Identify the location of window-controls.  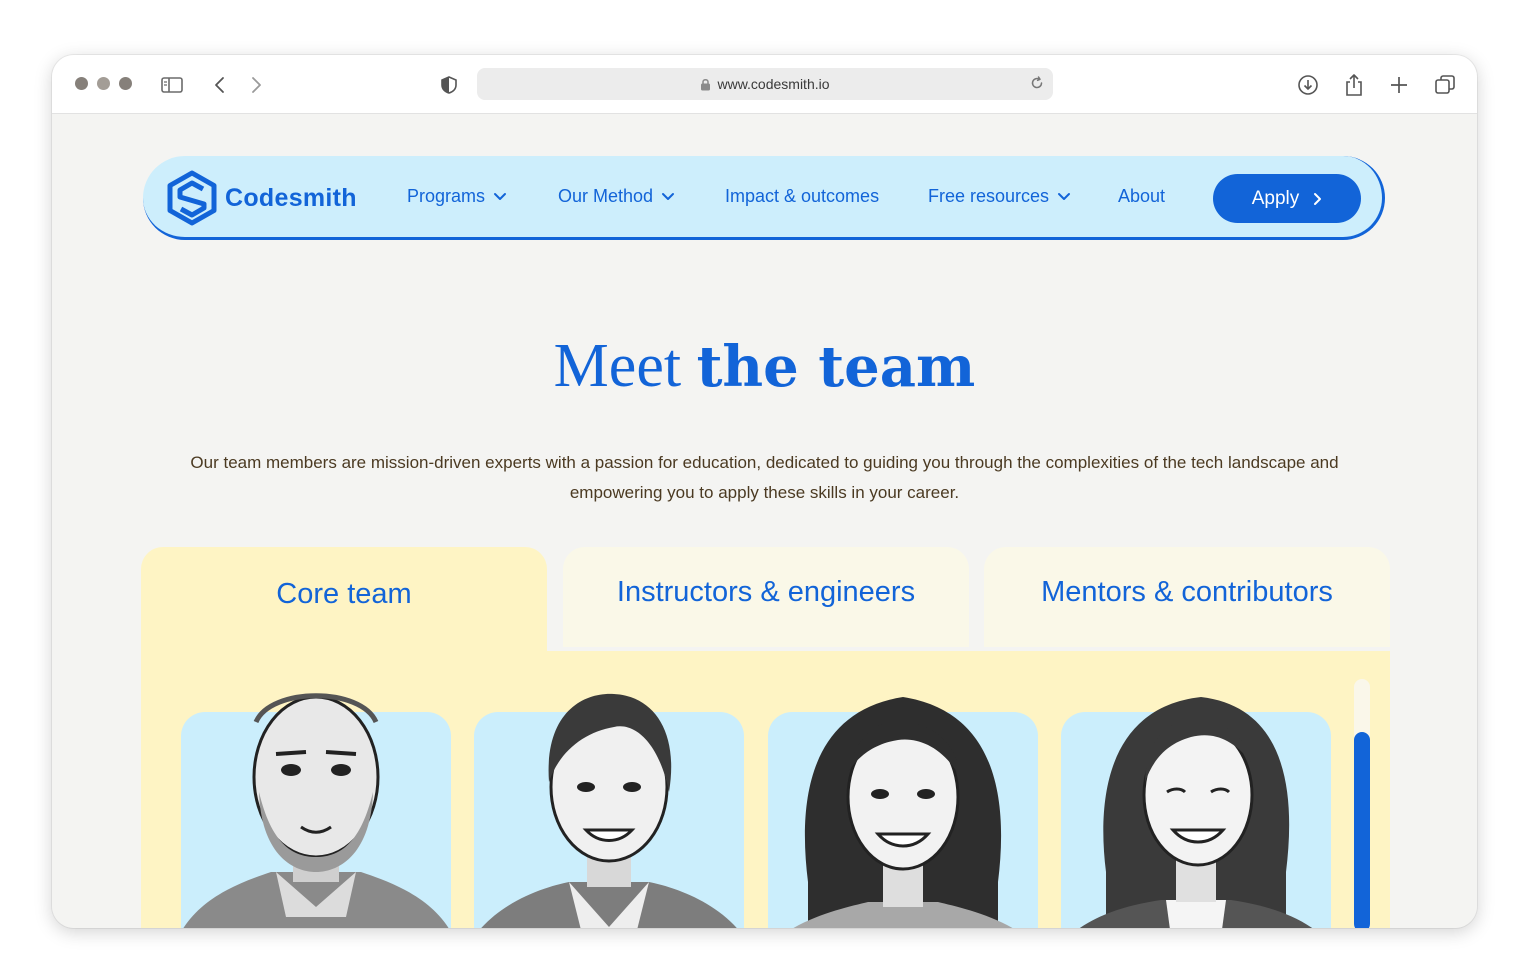
(103, 83).